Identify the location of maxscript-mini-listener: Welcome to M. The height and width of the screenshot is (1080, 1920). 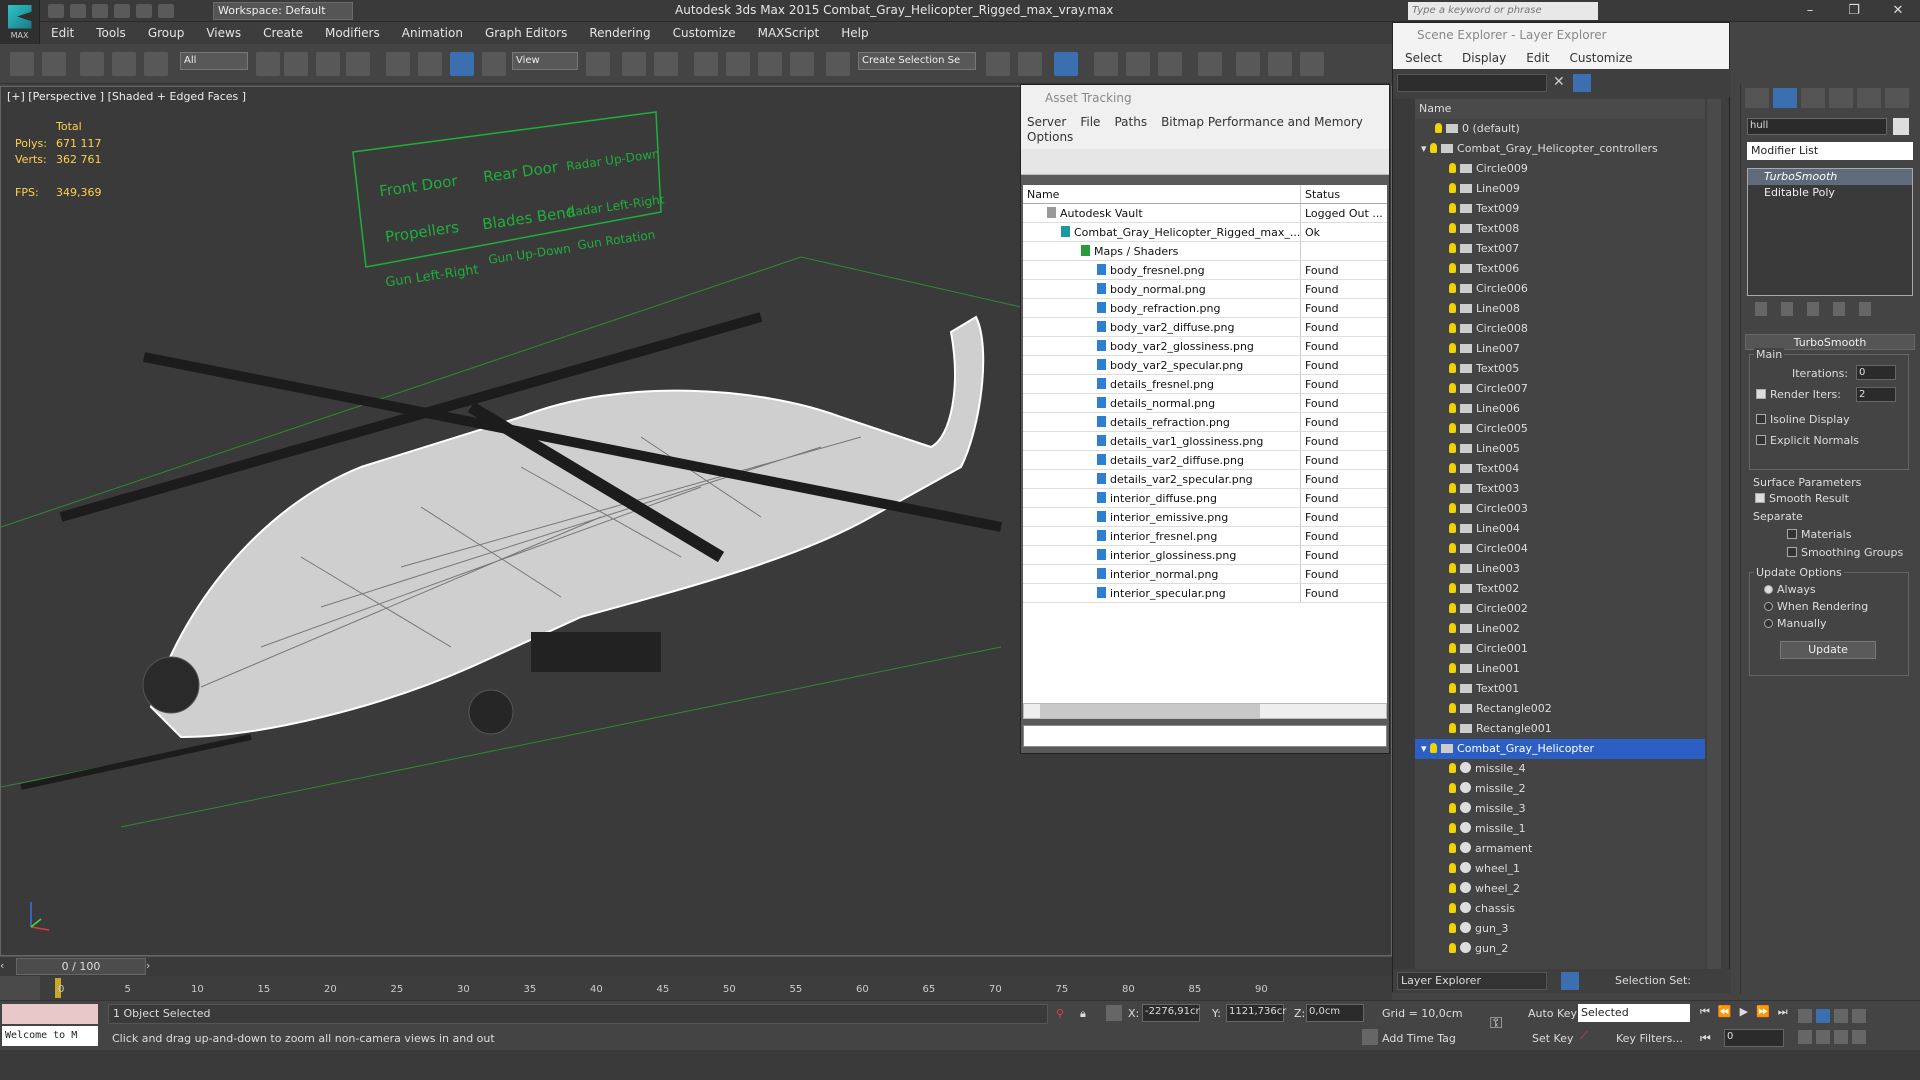
(50, 1036).